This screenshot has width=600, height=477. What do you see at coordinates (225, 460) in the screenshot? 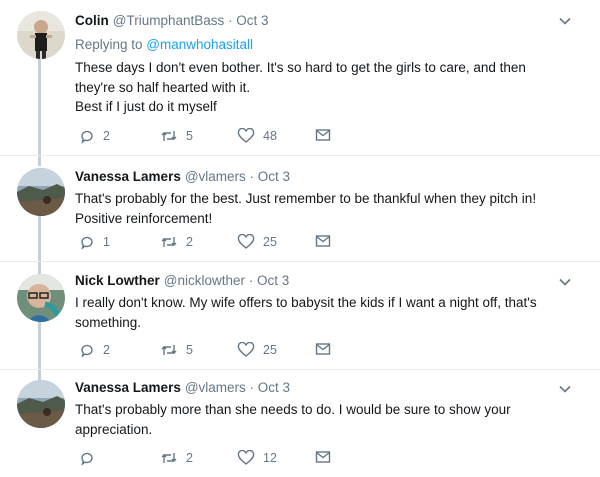
I see `tweet-actions: 2 12` at bounding box center [225, 460].